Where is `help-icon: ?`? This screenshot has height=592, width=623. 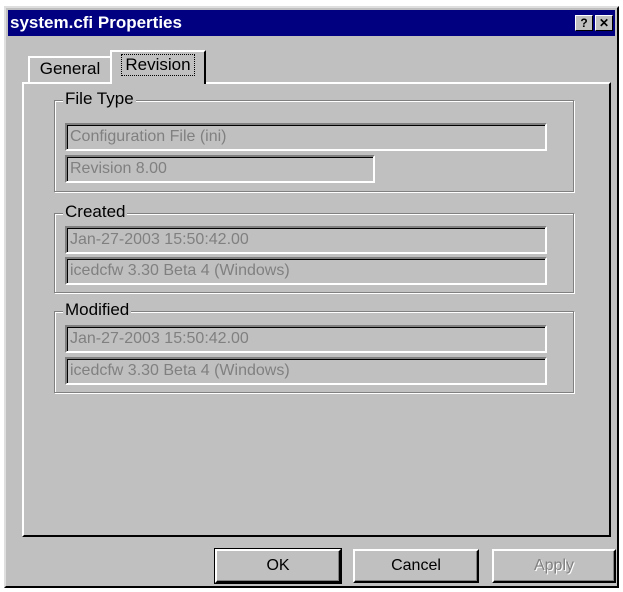 help-icon: ? is located at coordinates (584, 23).